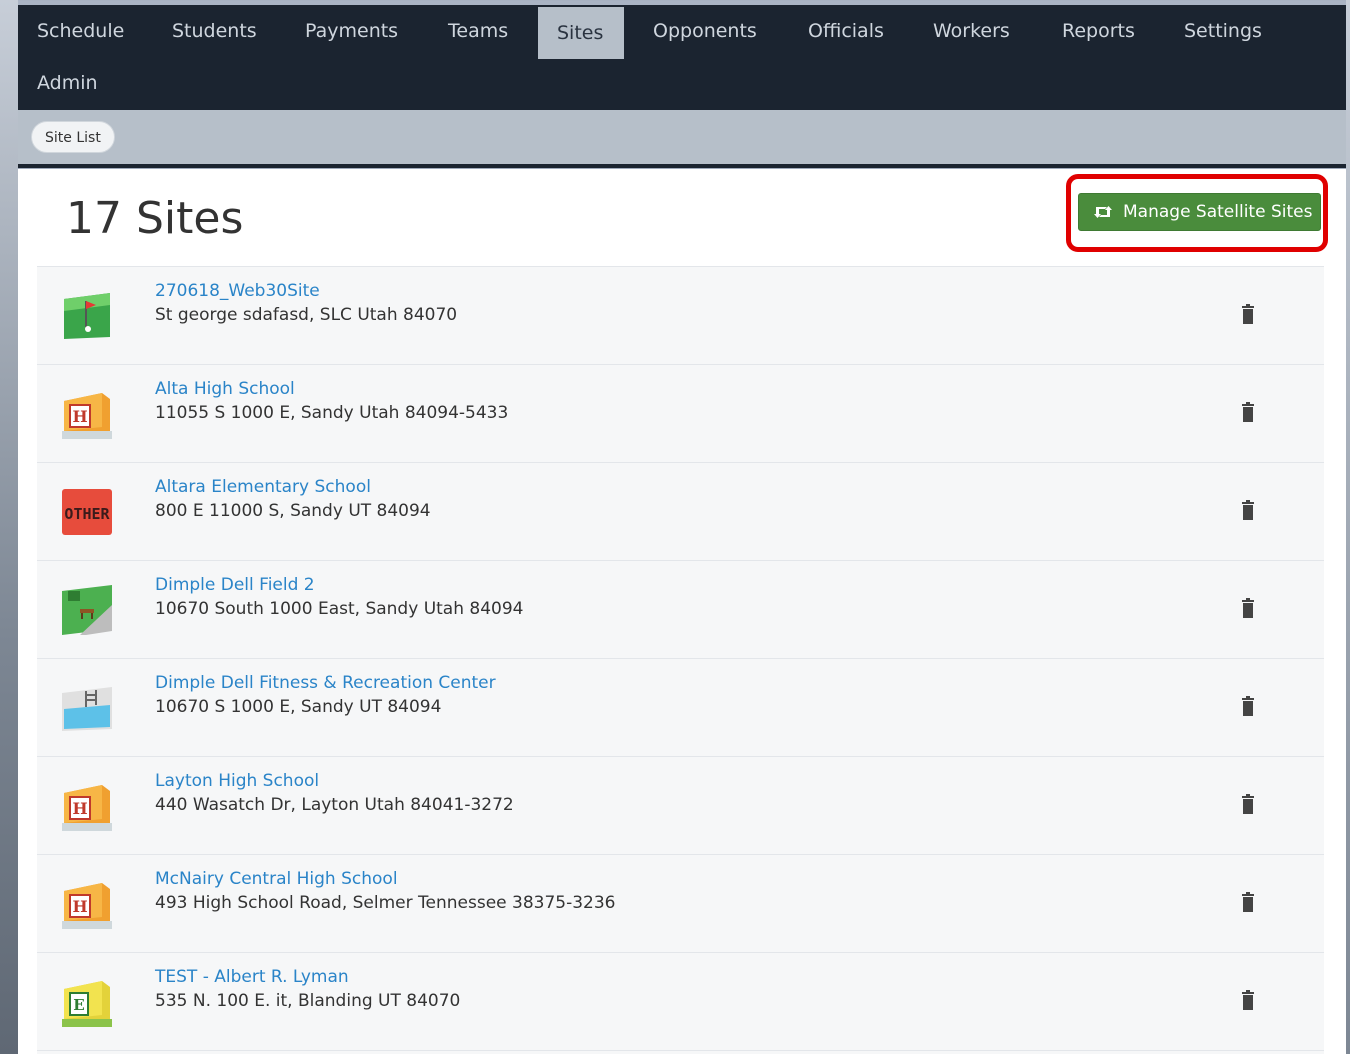 This screenshot has width=1350, height=1054. What do you see at coordinates (682, 139) in the screenshot?
I see `sub-navigation: Site List` at bounding box center [682, 139].